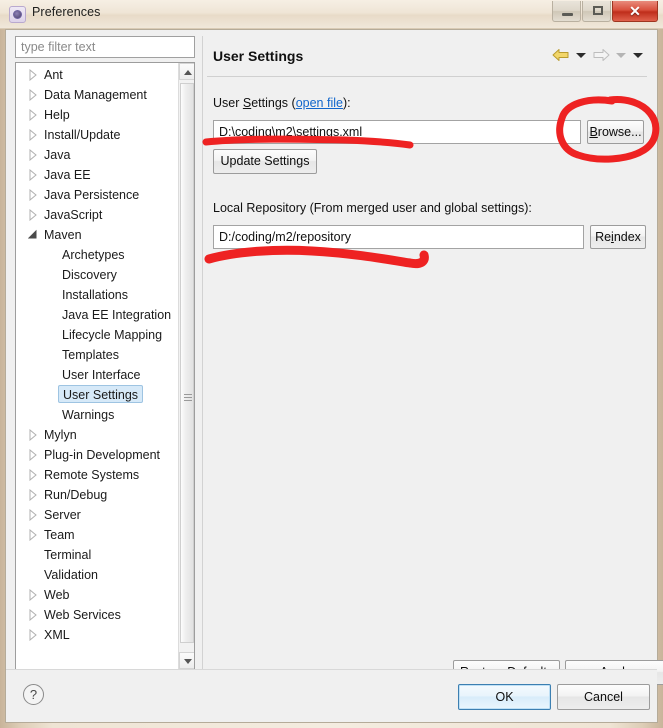 The image size is (663, 728). What do you see at coordinates (561, 55) in the screenshot?
I see `back-arrow-icon` at bounding box center [561, 55].